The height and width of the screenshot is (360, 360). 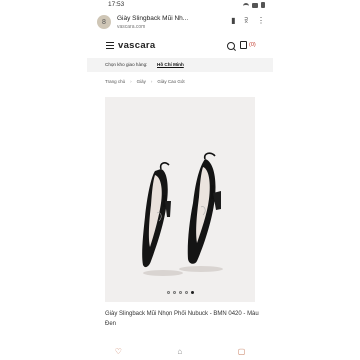 I want to click on wifi-icon, so click(x=246, y=5).